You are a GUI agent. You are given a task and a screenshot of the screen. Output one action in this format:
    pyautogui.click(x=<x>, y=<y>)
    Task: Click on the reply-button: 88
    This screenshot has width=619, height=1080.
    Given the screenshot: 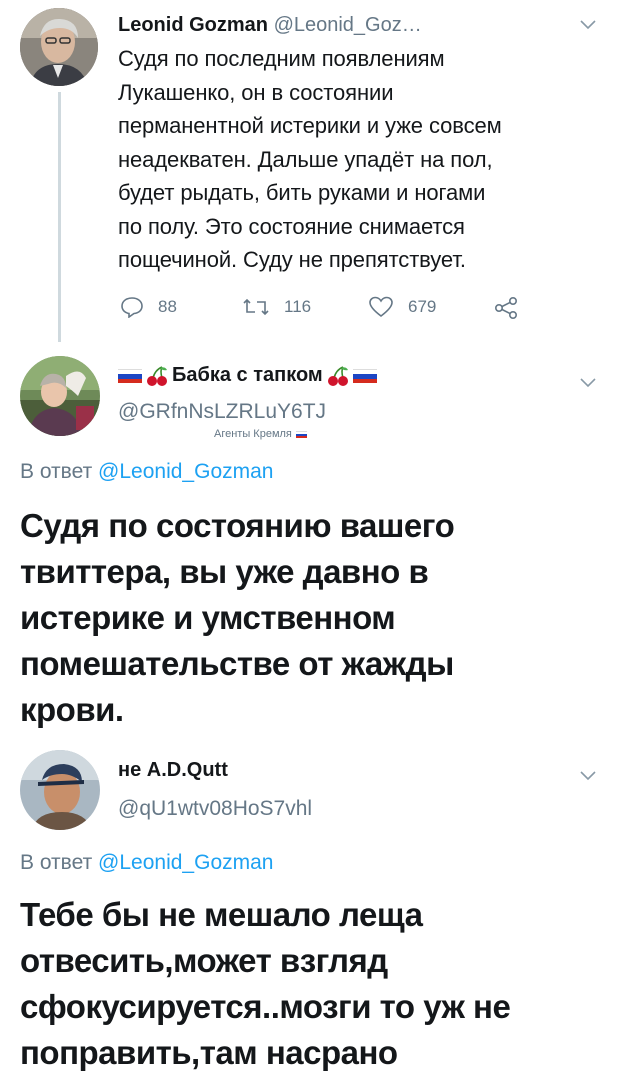 What is the action you would take?
    pyautogui.click(x=148, y=307)
    